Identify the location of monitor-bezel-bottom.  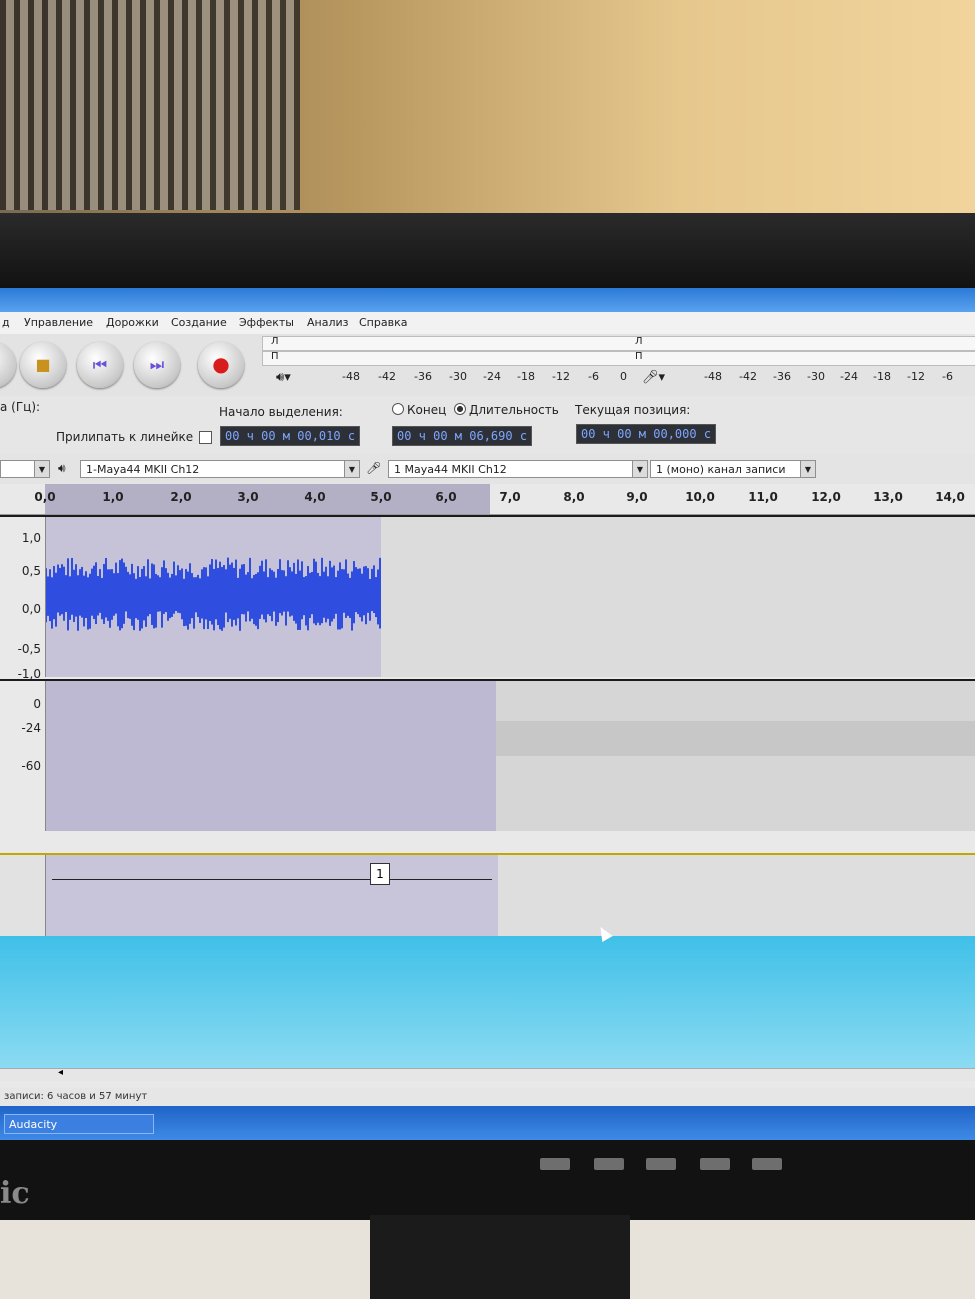
(487, 1180).